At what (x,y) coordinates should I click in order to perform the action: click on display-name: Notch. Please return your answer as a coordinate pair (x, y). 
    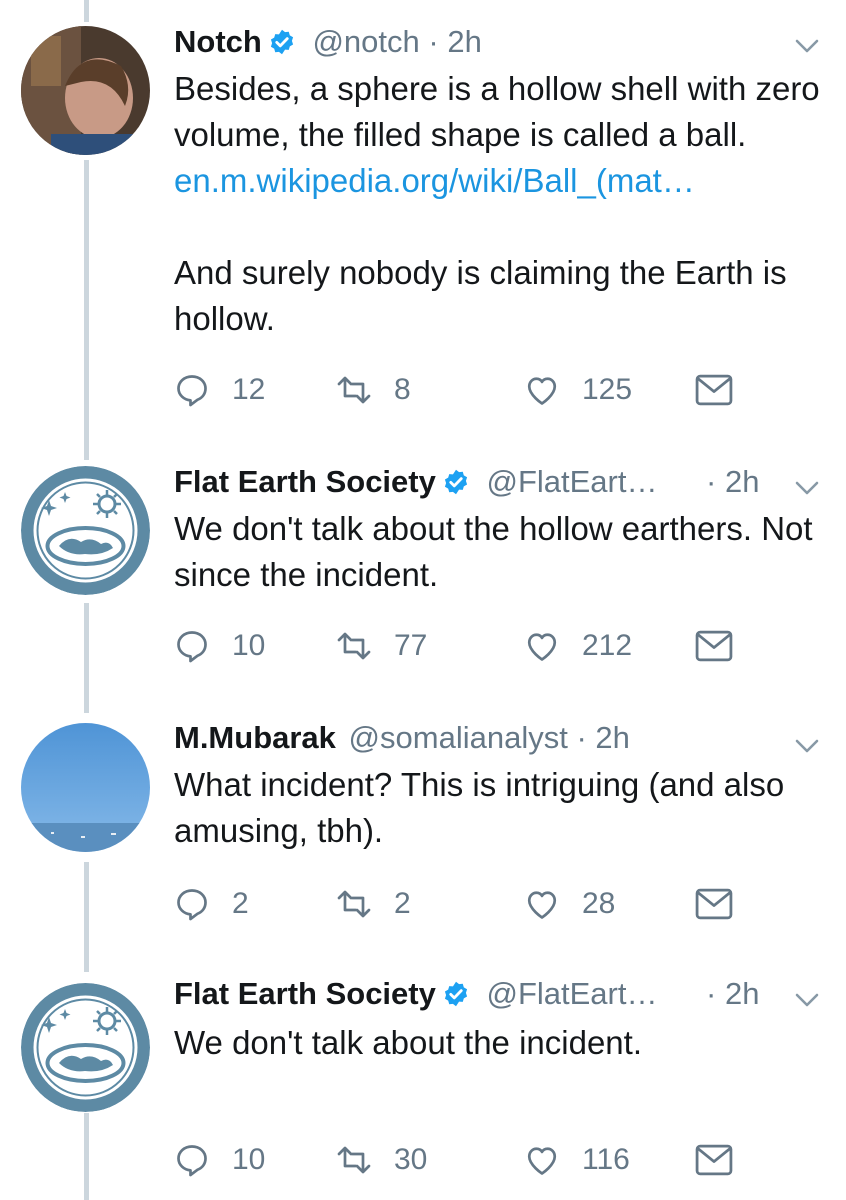
    Looking at the image, I should click on (218, 41).